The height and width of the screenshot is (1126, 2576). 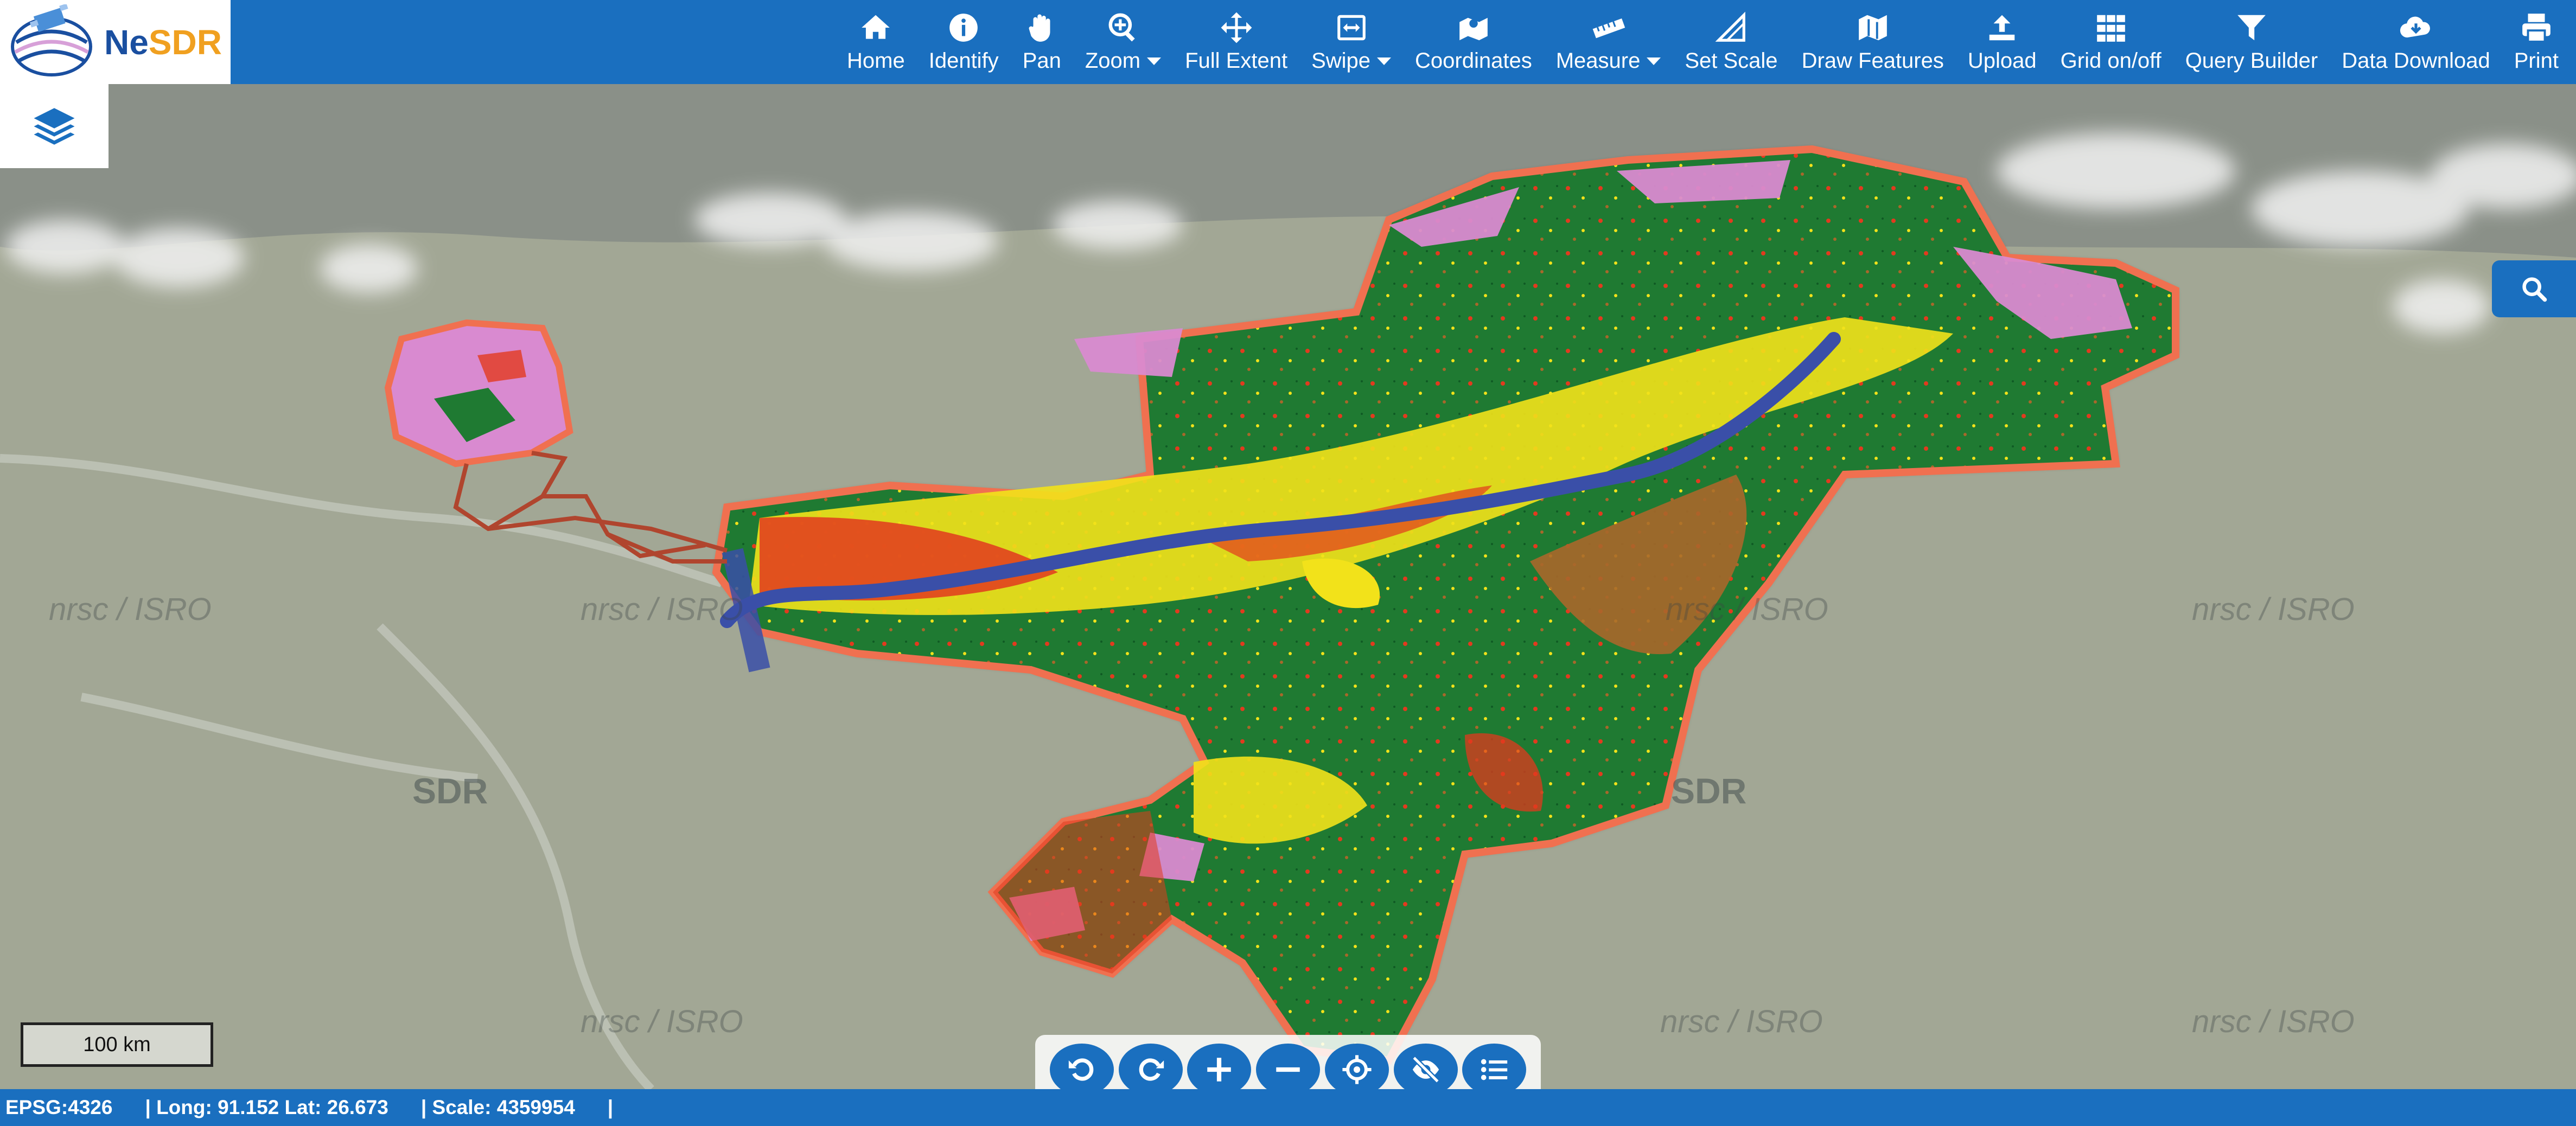 I want to click on layers-icon, so click(x=54, y=126).